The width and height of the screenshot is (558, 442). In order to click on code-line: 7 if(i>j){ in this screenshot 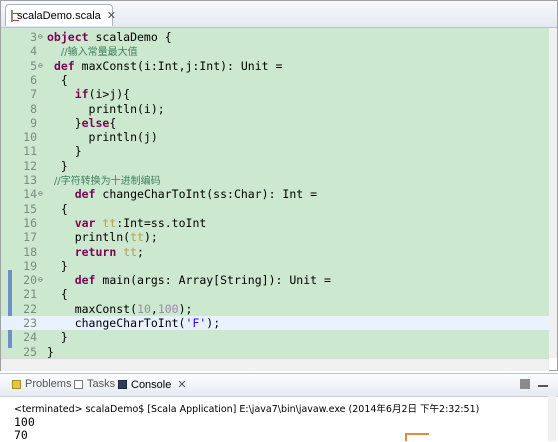, I will do `click(275, 94)`.